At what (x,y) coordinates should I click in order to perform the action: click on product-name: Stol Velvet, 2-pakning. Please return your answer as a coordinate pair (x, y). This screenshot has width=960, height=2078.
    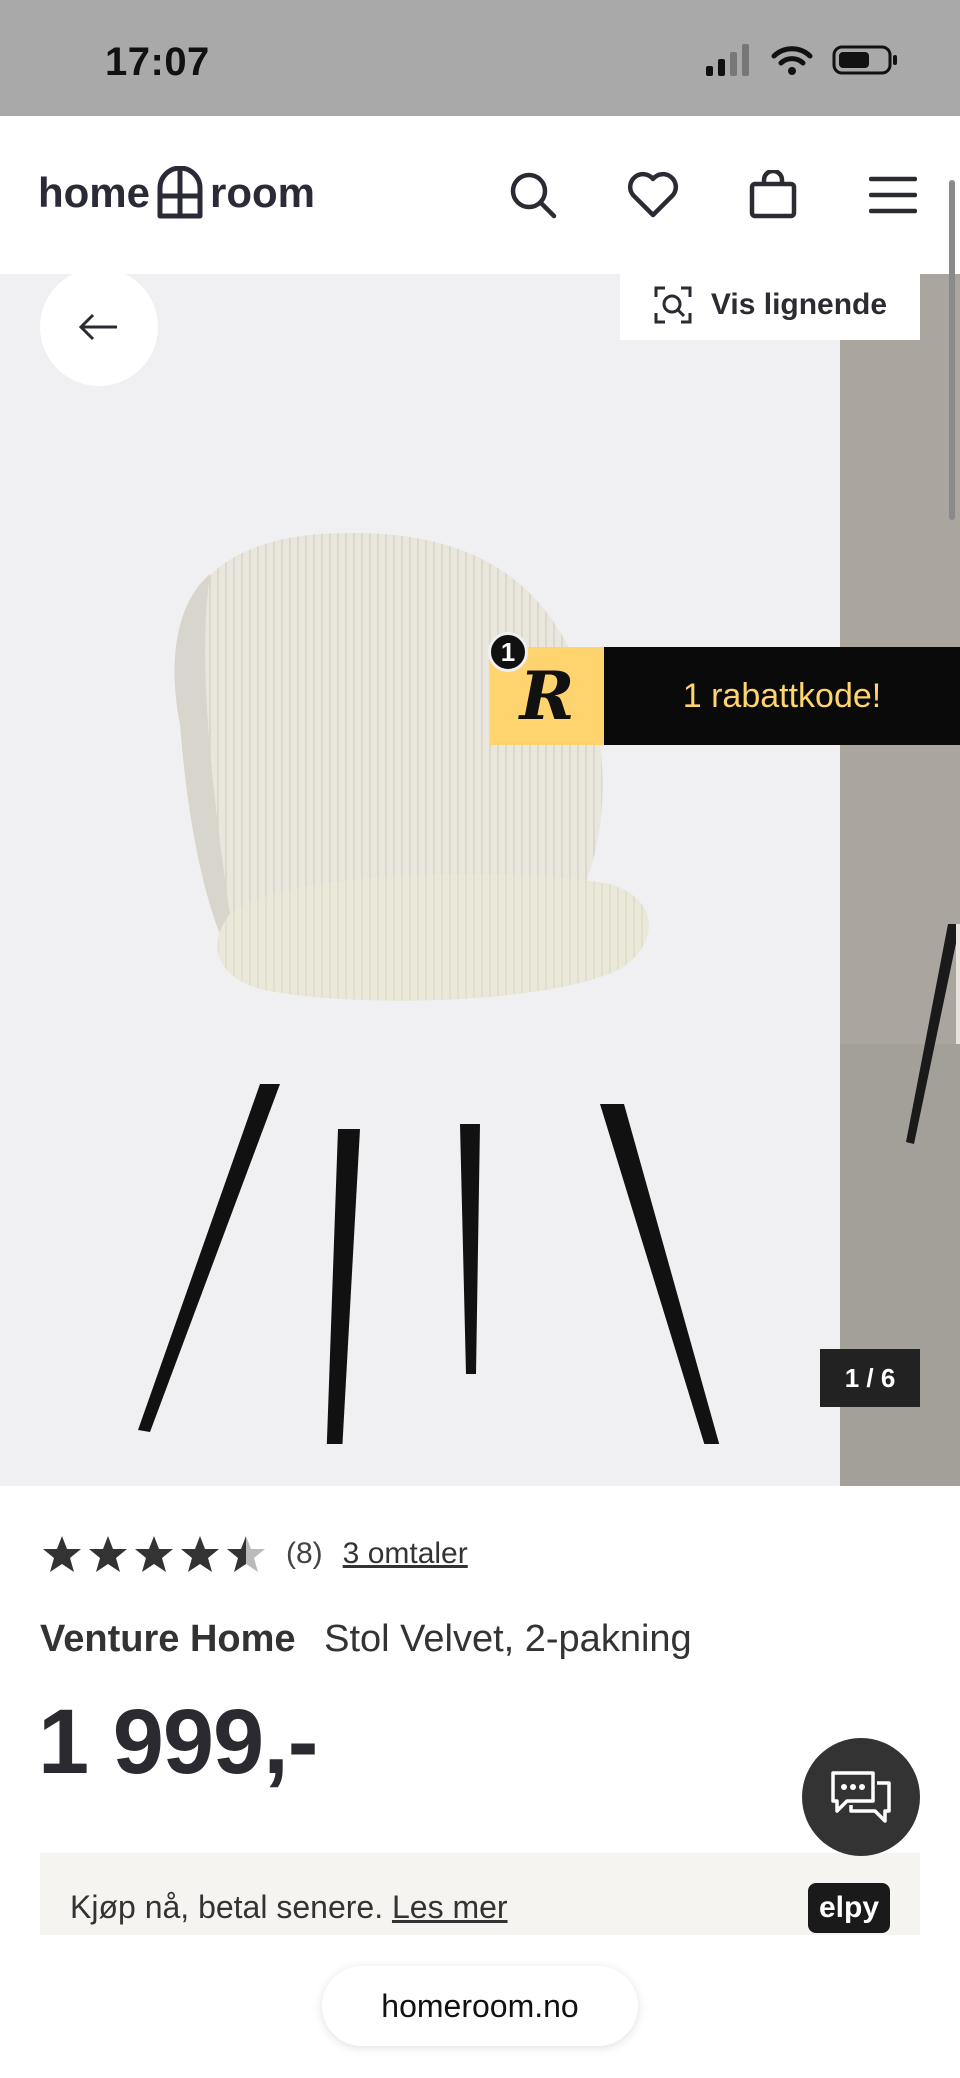
    Looking at the image, I should click on (508, 1639).